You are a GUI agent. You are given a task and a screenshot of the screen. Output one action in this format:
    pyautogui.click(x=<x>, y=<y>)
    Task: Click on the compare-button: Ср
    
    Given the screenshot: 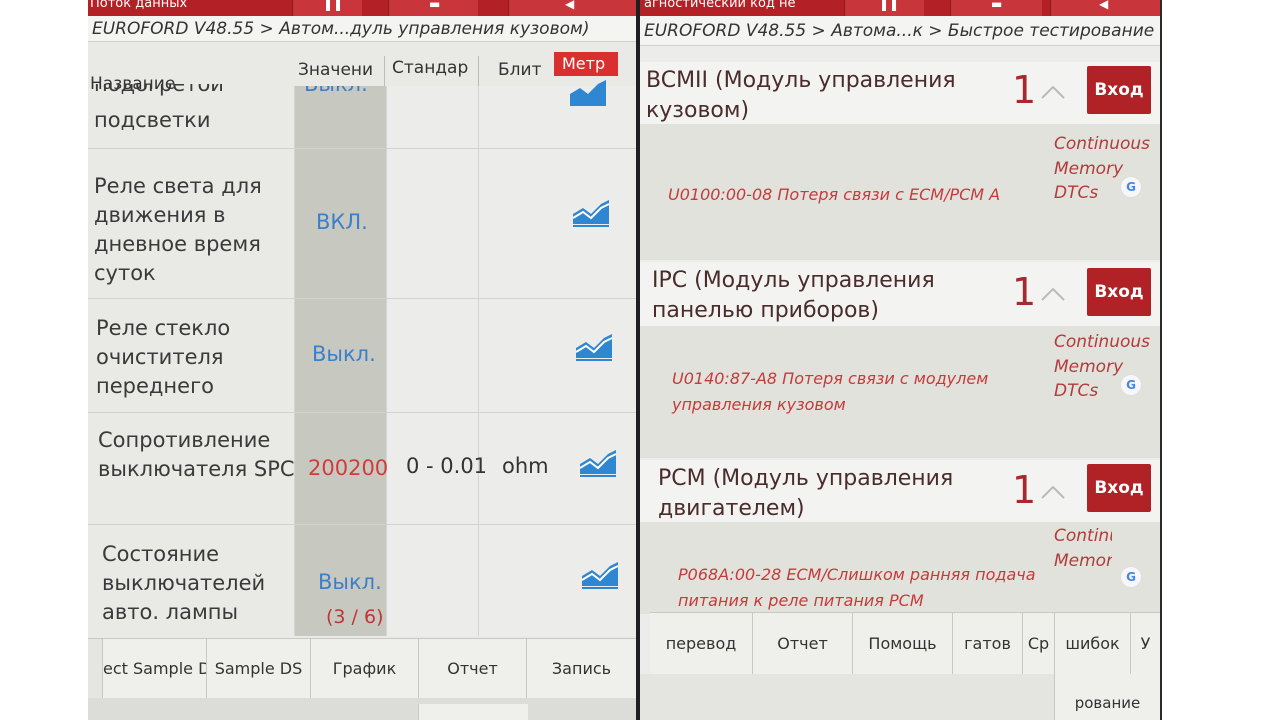 What is the action you would take?
    pyautogui.click(x=1038, y=644)
    